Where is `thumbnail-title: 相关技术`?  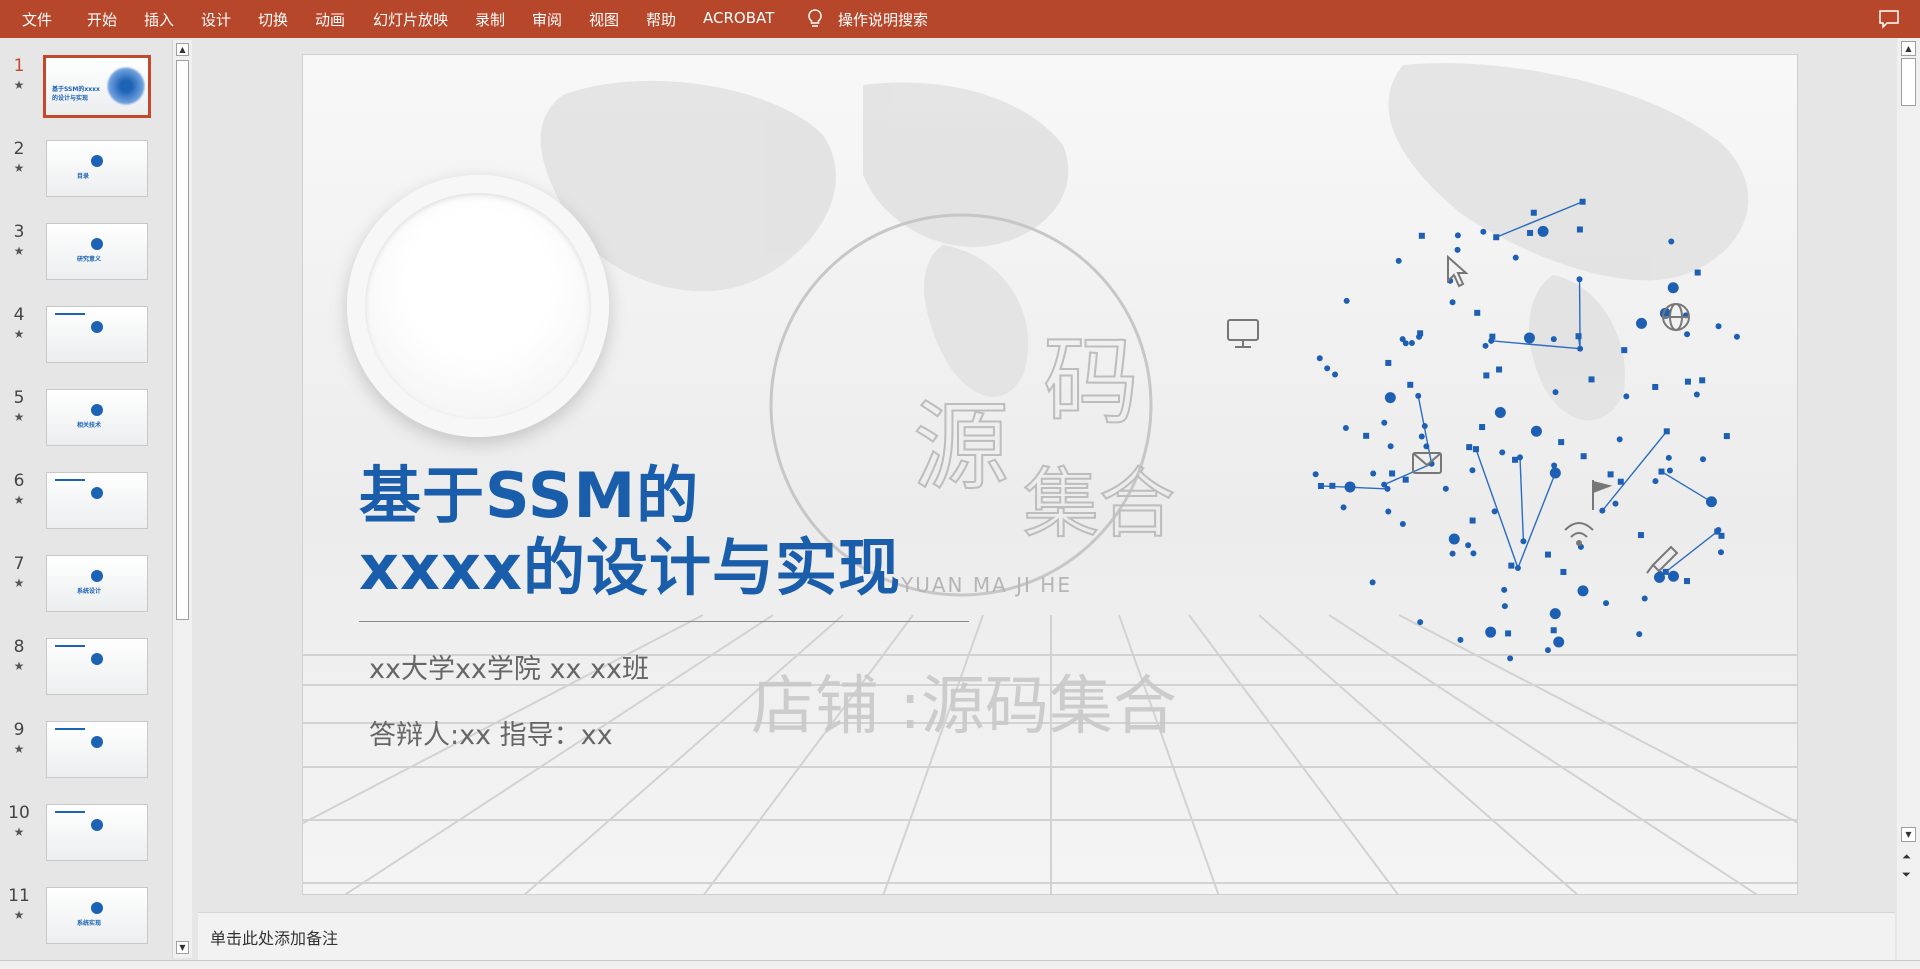
thumbnail-title: 相关技术 is located at coordinates (89, 425).